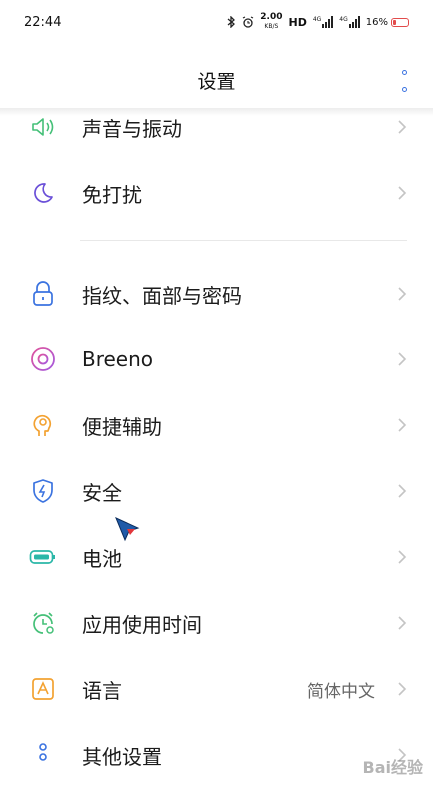 This screenshot has width=433, height=786. What do you see at coordinates (112, 194) in the screenshot?
I see `settings-item-label: 免打扰` at bounding box center [112, 194].